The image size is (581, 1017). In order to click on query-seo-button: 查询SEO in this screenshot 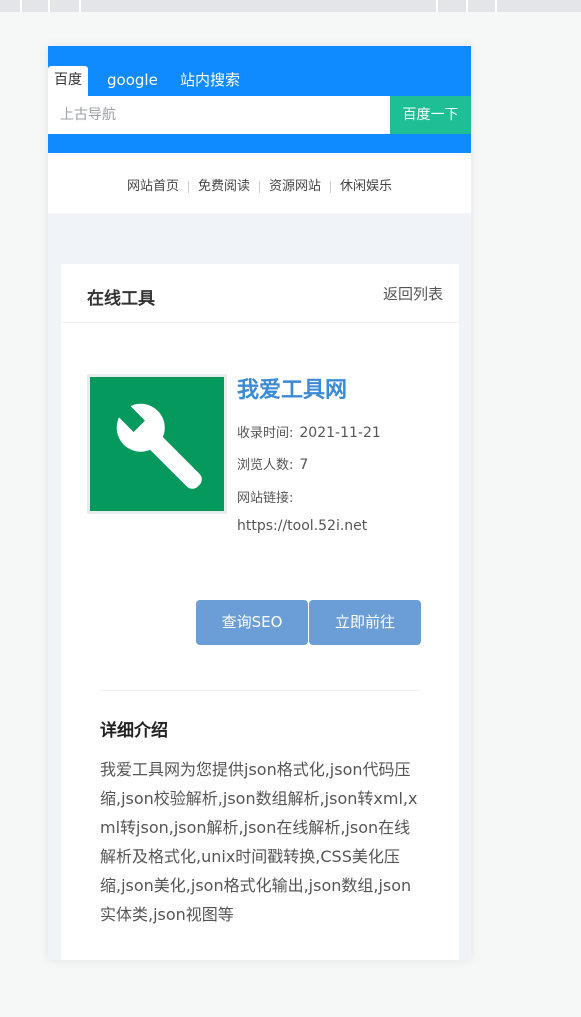, I will do `click(252, 622)`.